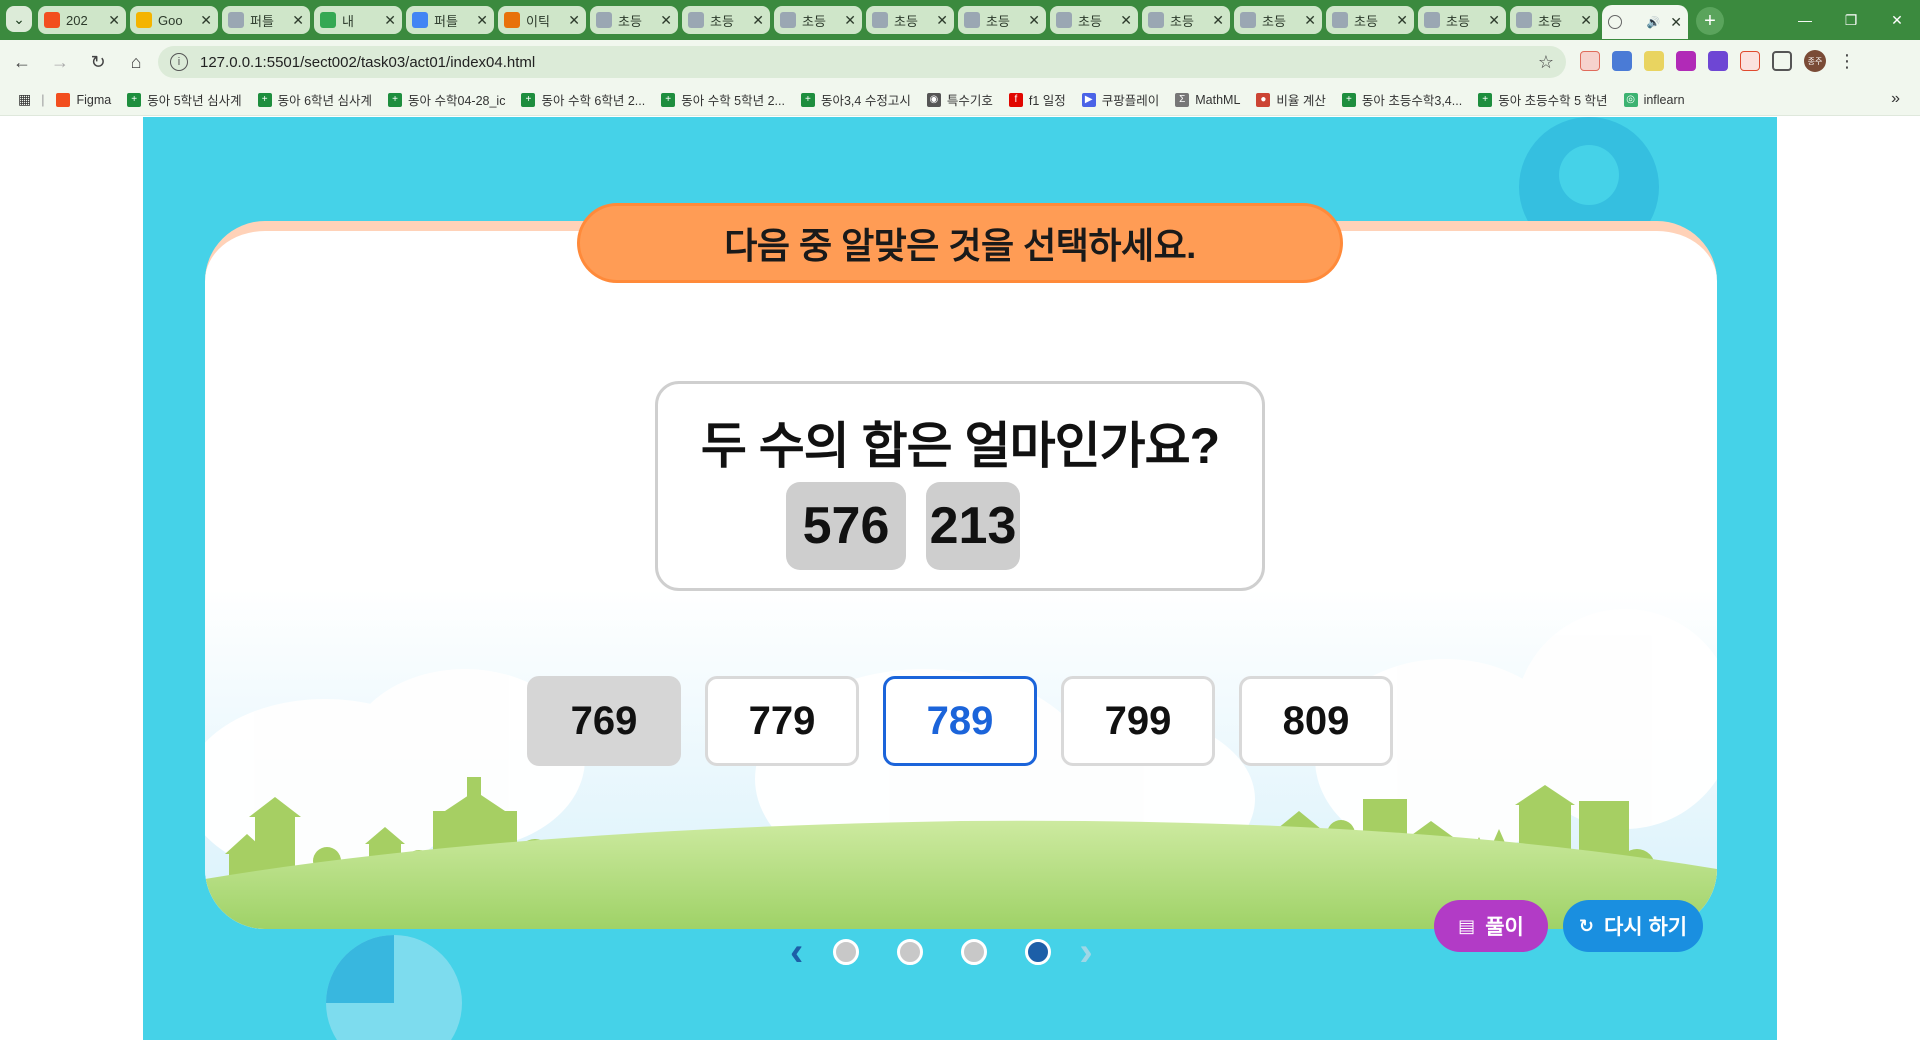 The image size is (1920, 1040). I want to click on retry-button: ↻ 다시 하기, so click(1633, 926).